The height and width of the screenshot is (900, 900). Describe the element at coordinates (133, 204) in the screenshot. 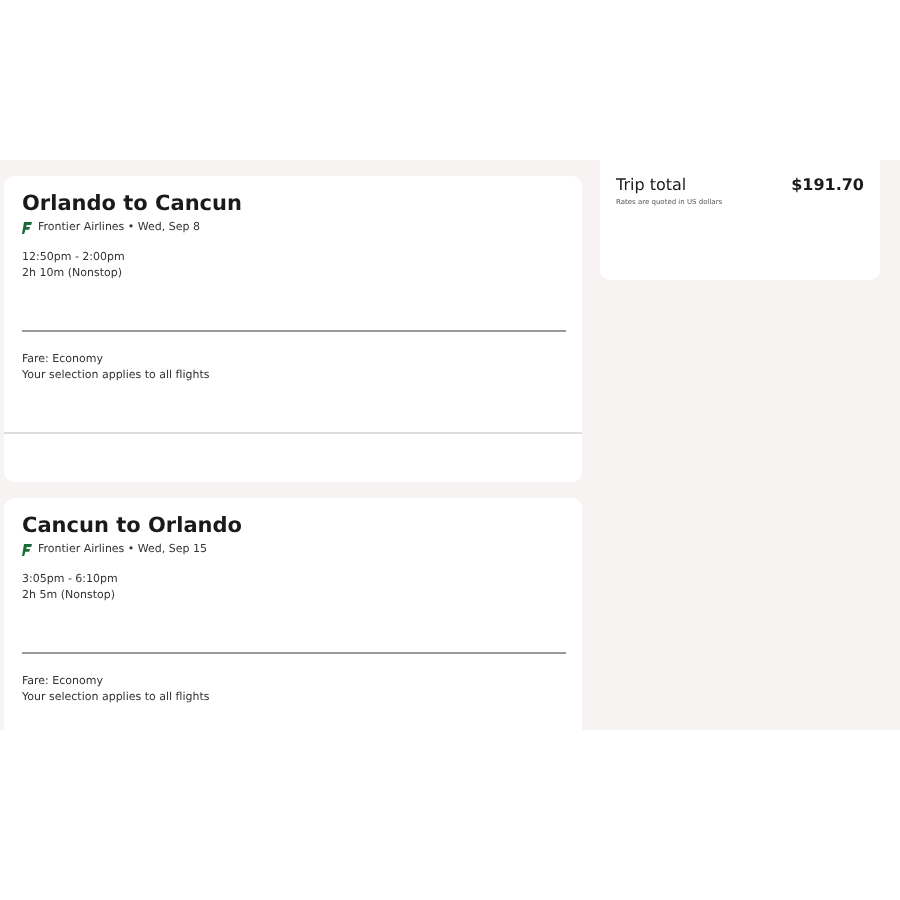

I see `flight-route: Orlando to Cancun` at that location.